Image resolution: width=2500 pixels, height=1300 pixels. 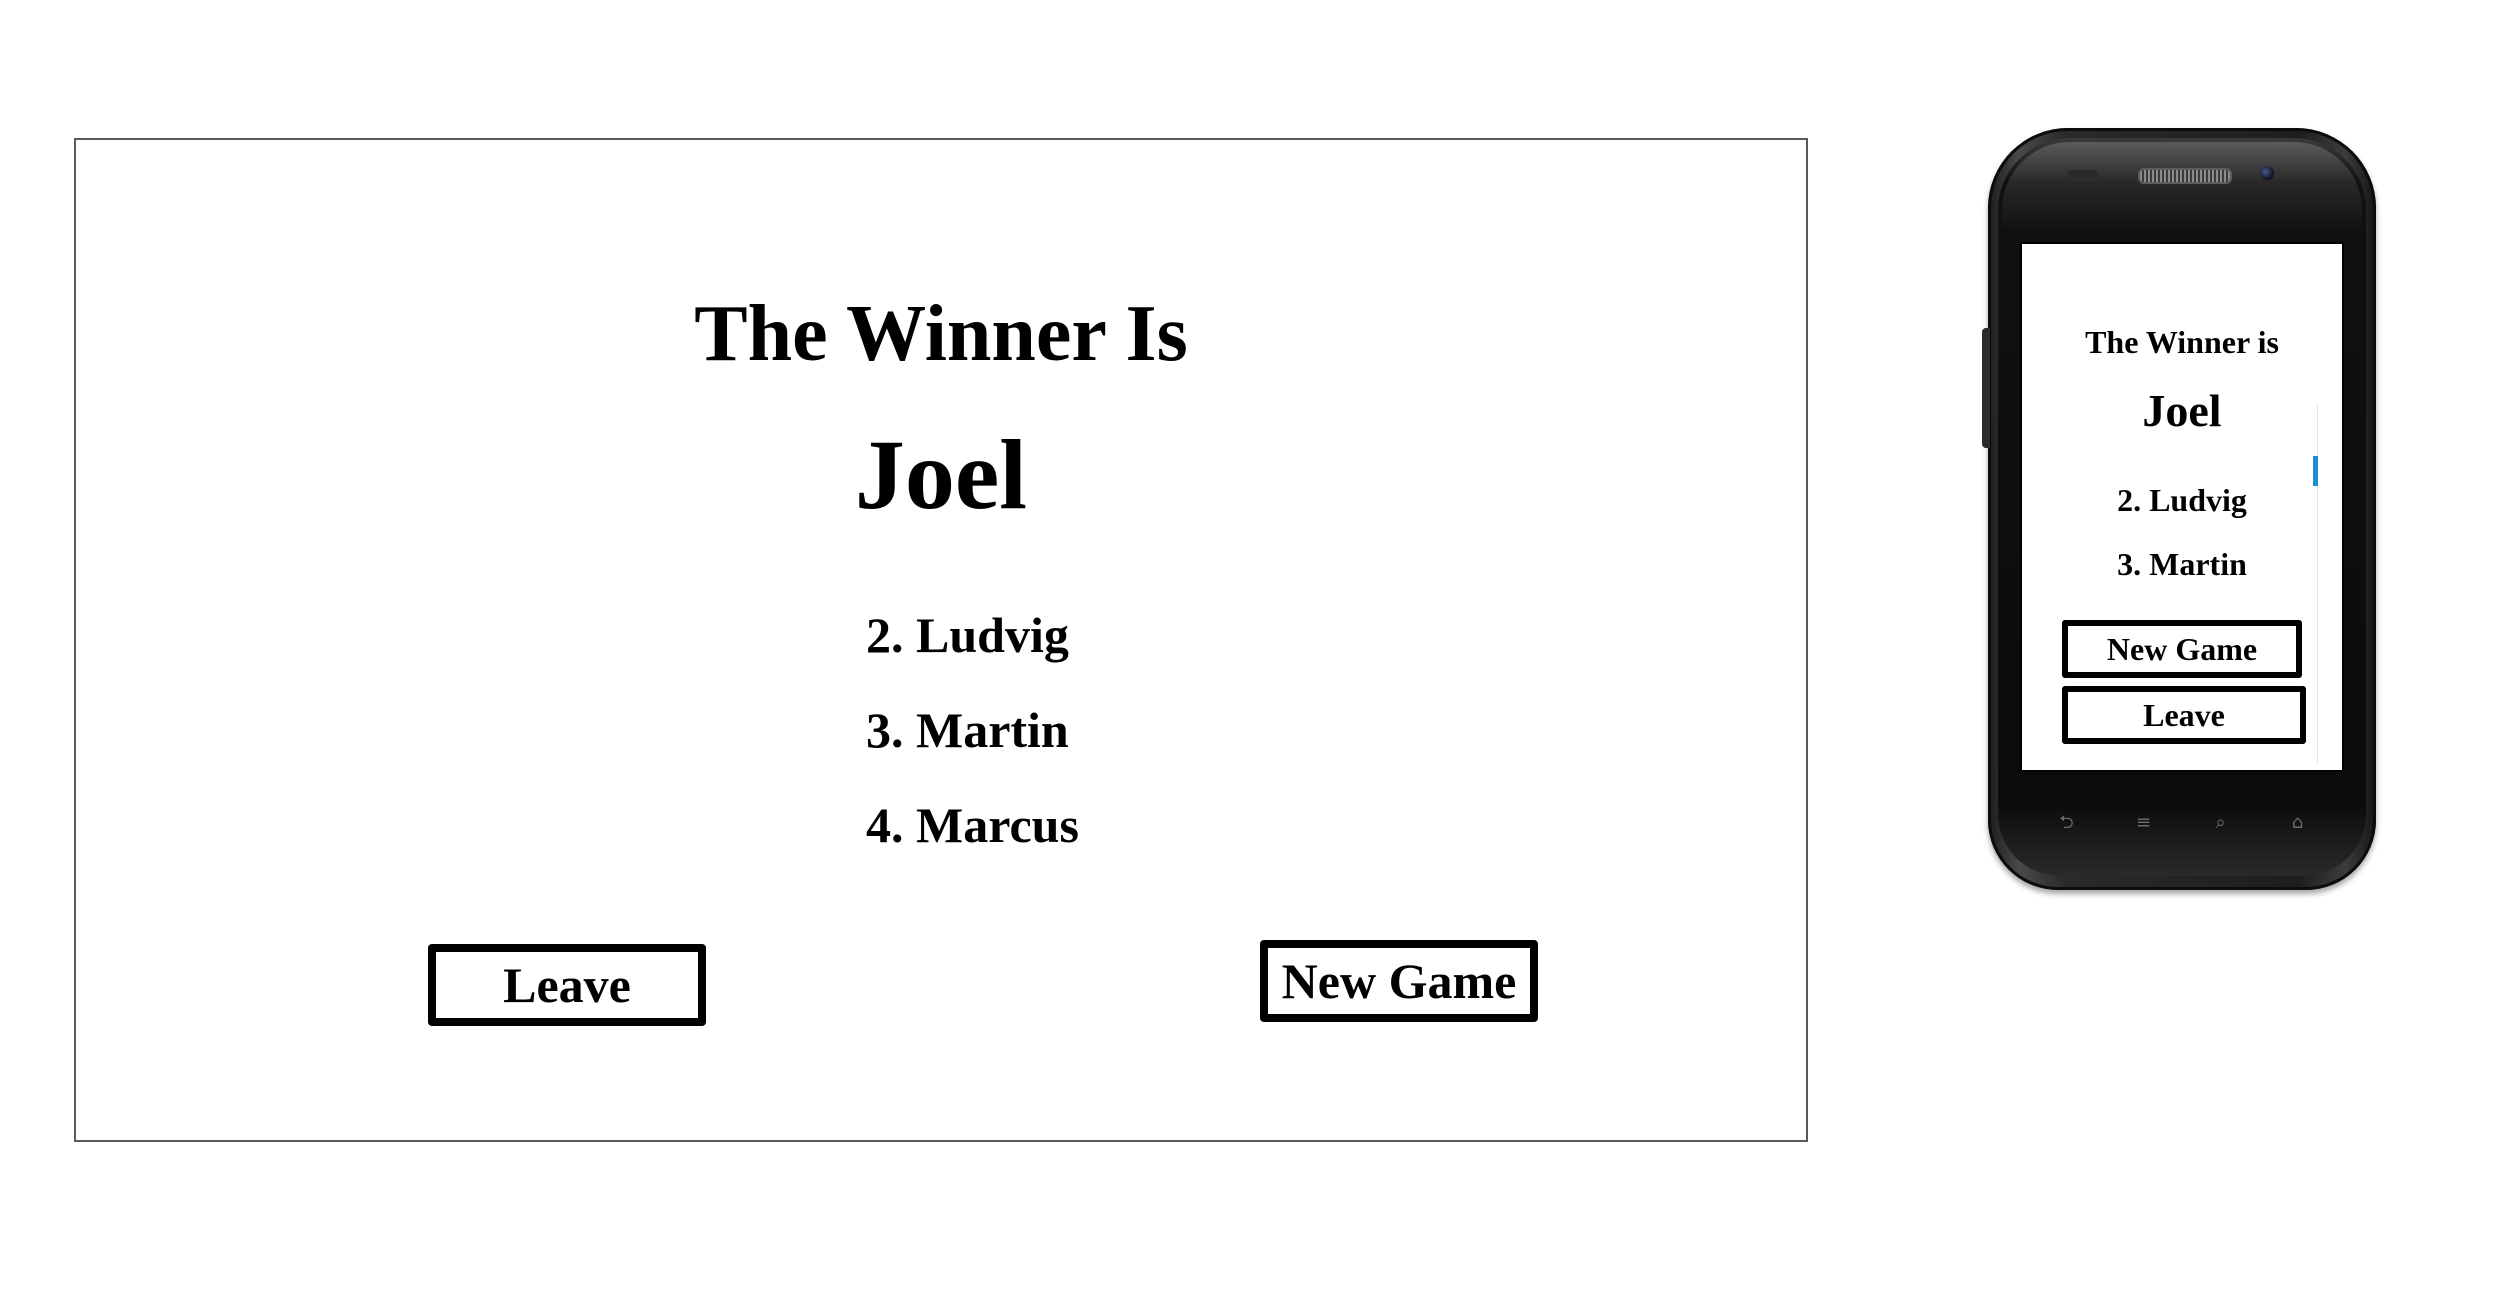 What do you see at coordinates (2267, 173) in the screenshot?
I see `front-camera-icon` at bounding box center [2267, 173].